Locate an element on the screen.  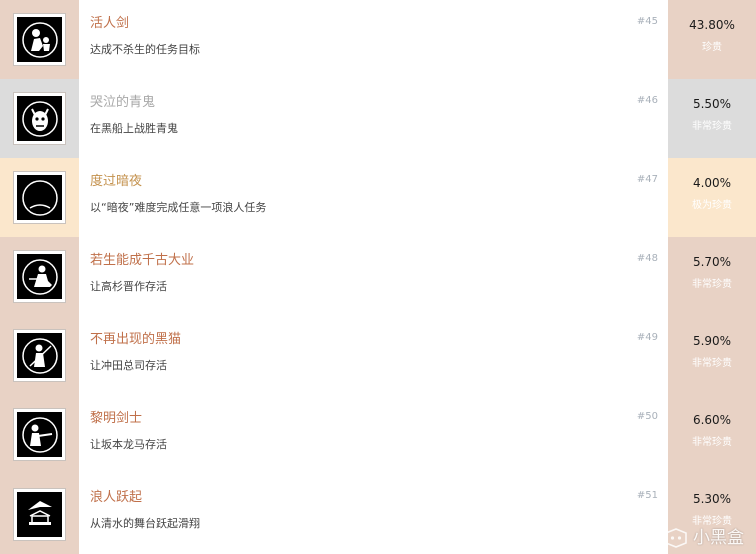
unlock-percent: 5.50% is located at coordinates (712, 104).